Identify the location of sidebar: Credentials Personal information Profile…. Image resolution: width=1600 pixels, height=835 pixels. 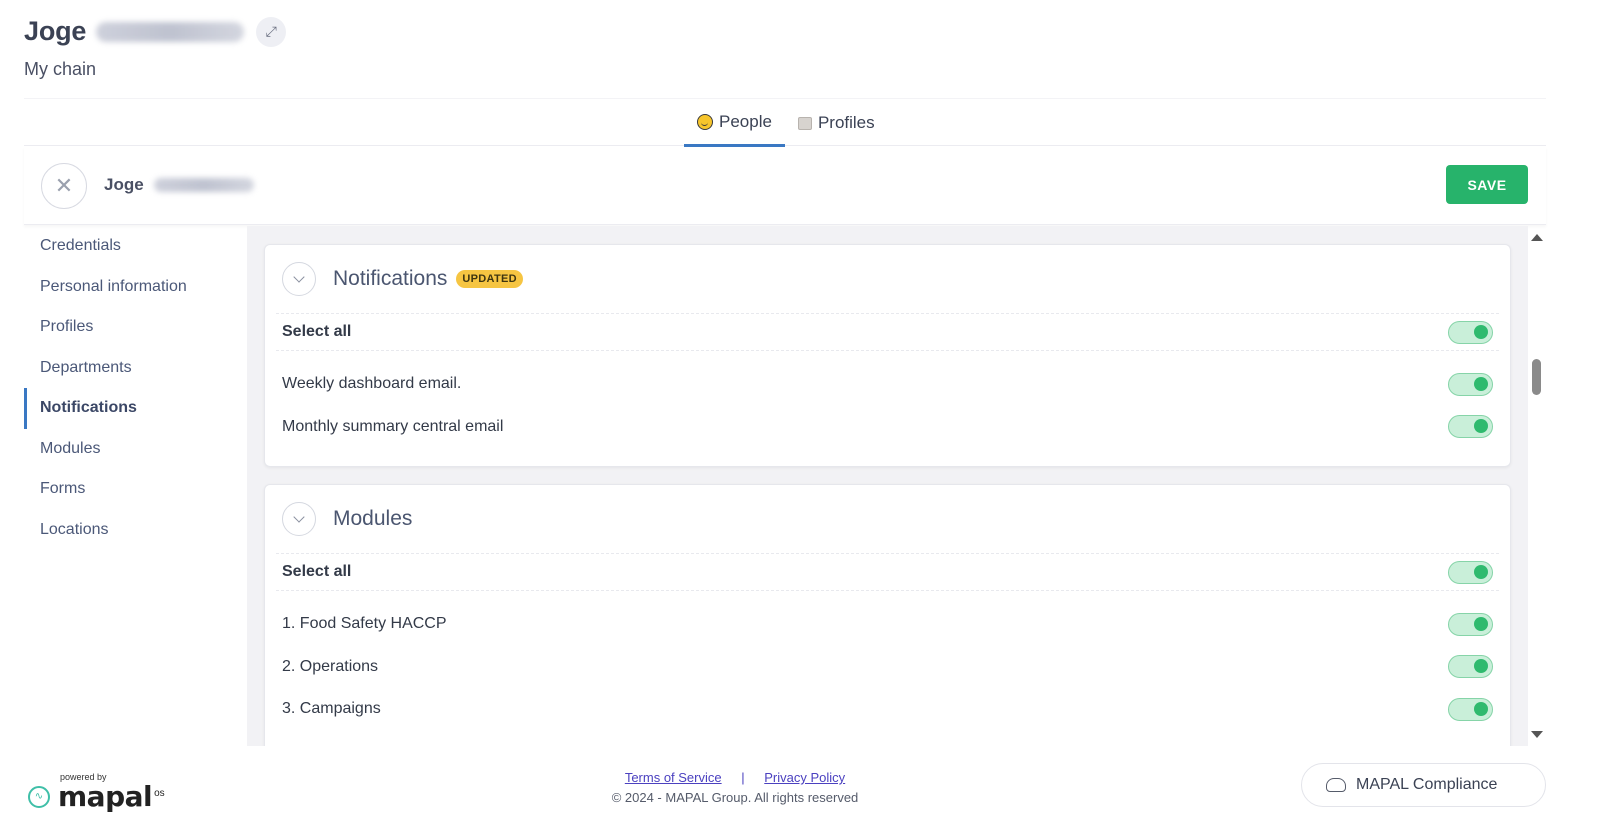
(135, 388).